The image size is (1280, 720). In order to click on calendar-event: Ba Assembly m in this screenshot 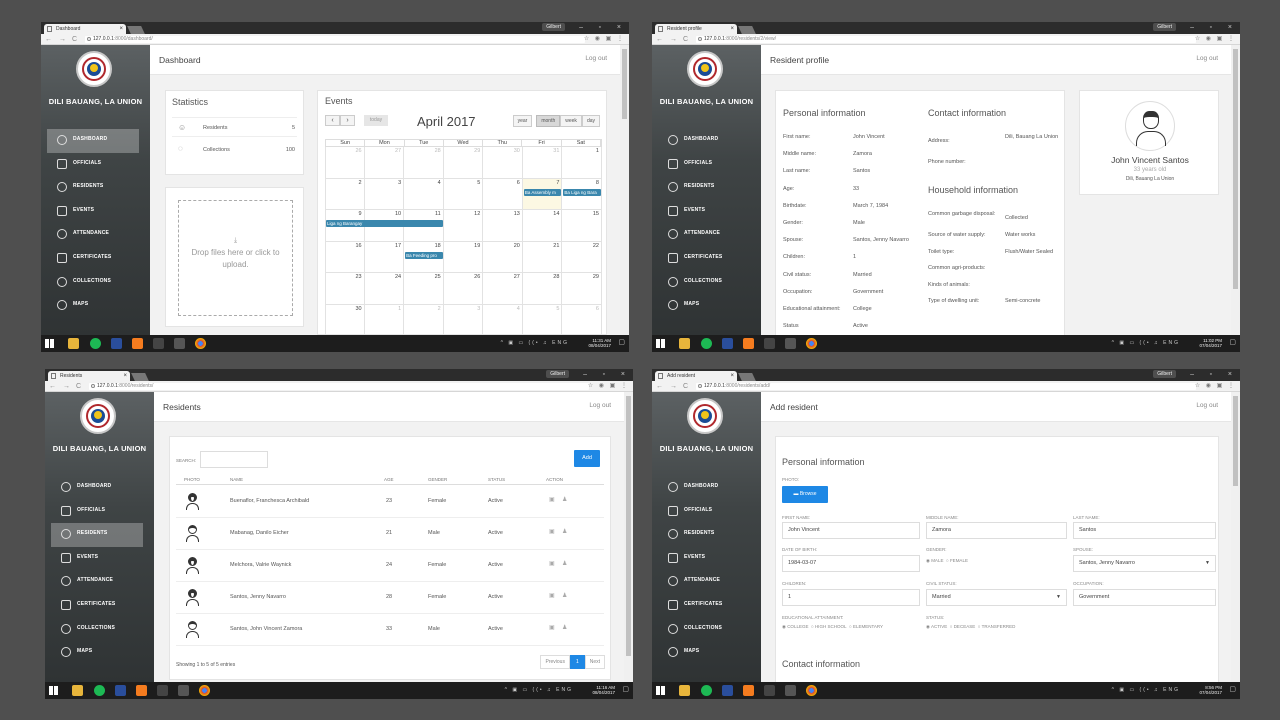, I will do `click(542, 192)`.